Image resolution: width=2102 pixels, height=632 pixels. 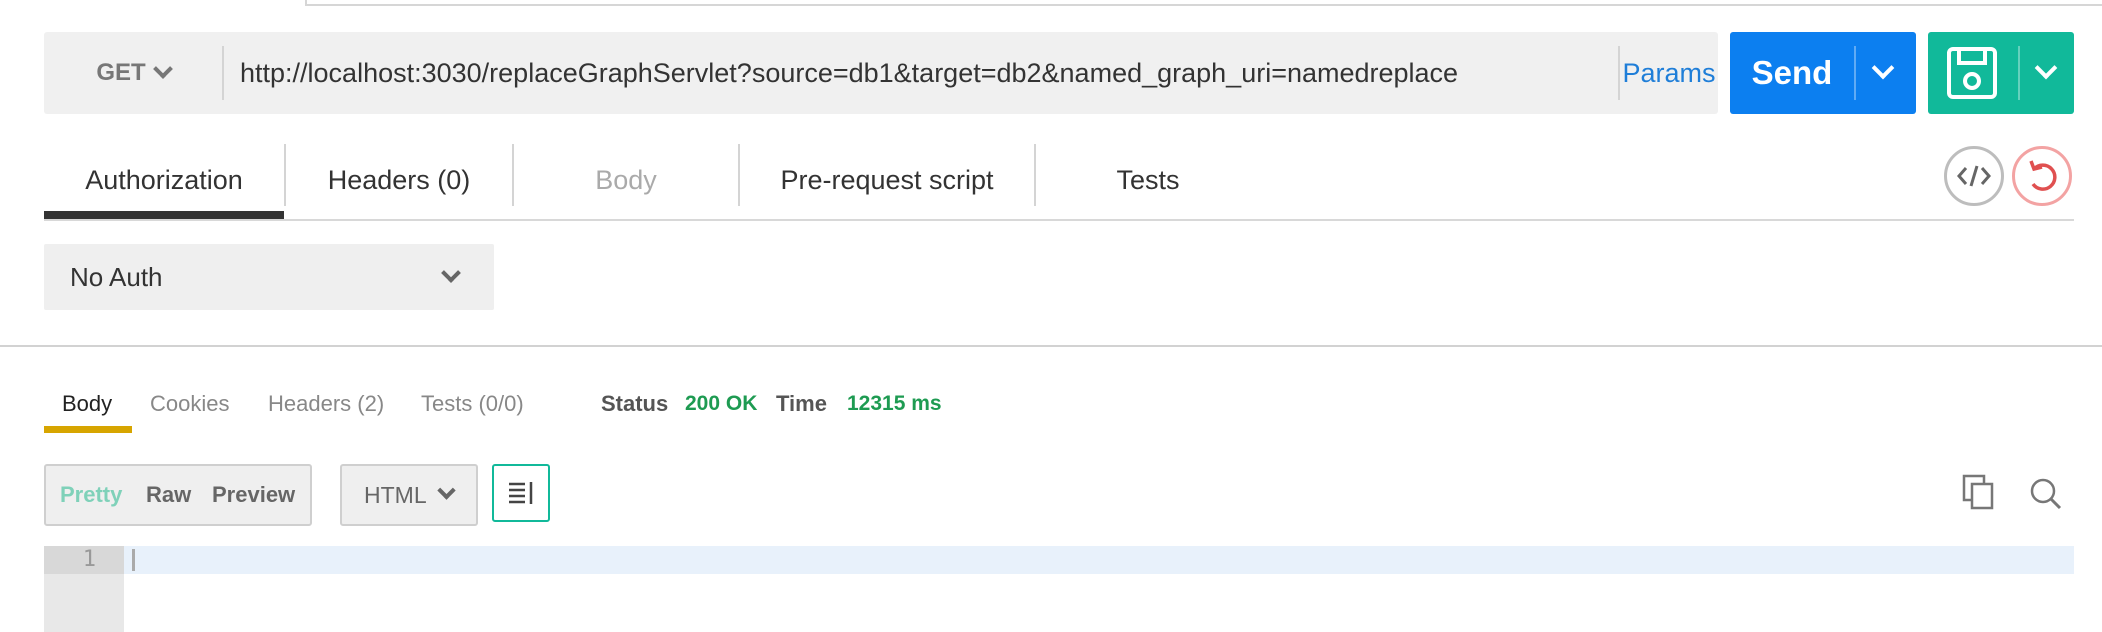 I want to click on tab-headers: Headers (0), so click(x=399, y=180).